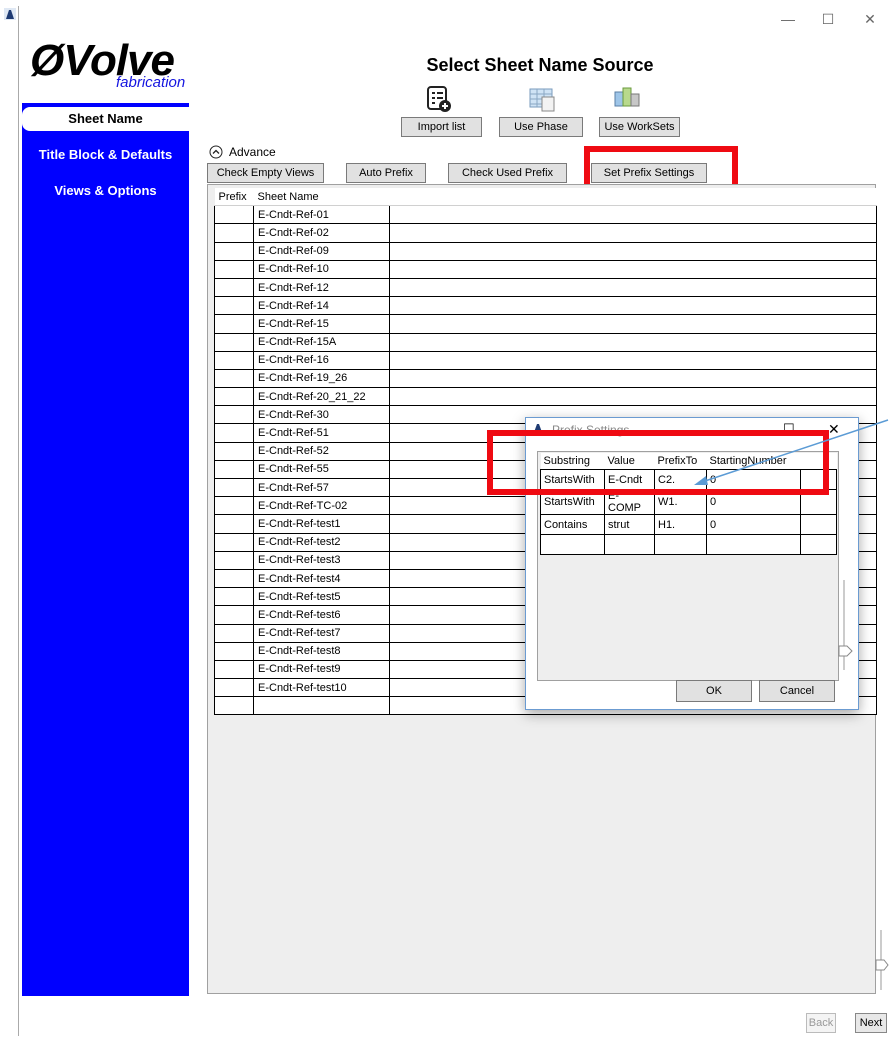  Describe the element at coordinates (845, 625) in the screenshot. I see `dialog-scrollbar` at that location.